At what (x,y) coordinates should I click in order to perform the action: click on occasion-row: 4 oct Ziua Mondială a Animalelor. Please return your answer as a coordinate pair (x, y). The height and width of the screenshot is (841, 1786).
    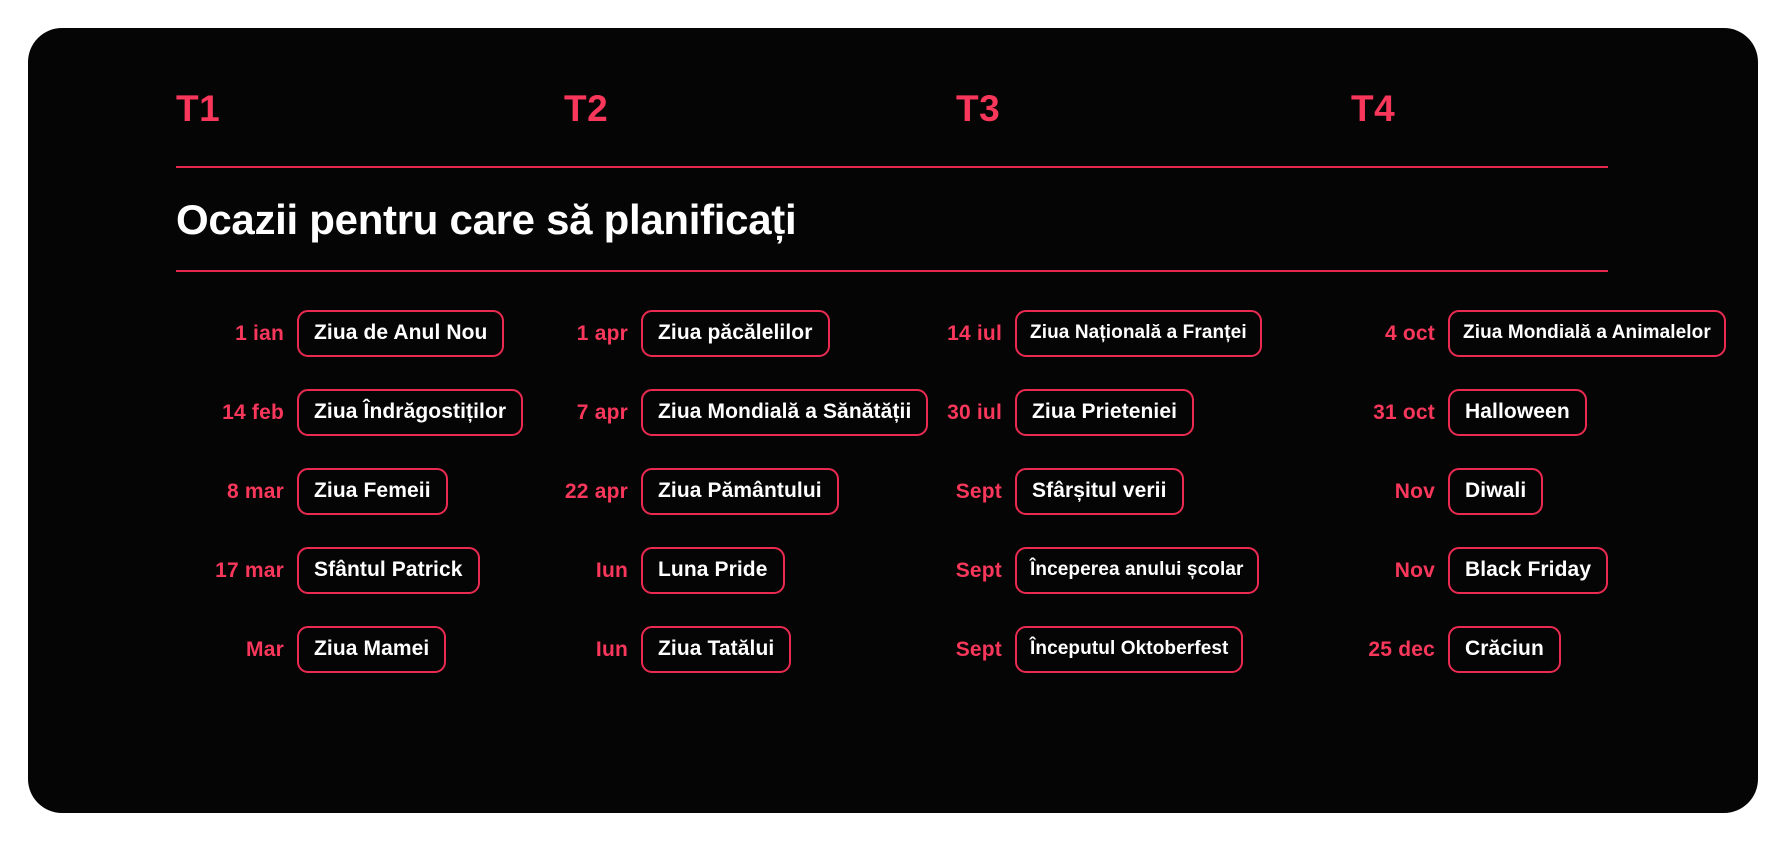
    Looking at the image, I should click on (1544, 333).